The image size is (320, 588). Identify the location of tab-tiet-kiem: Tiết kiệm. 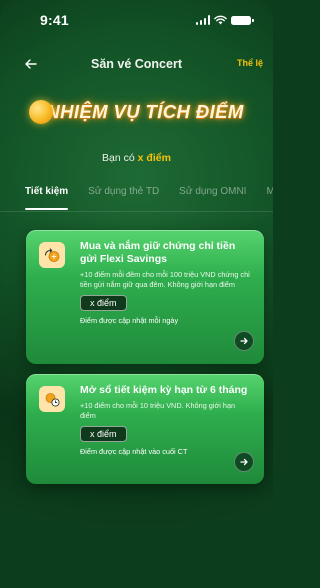
(47, 196).